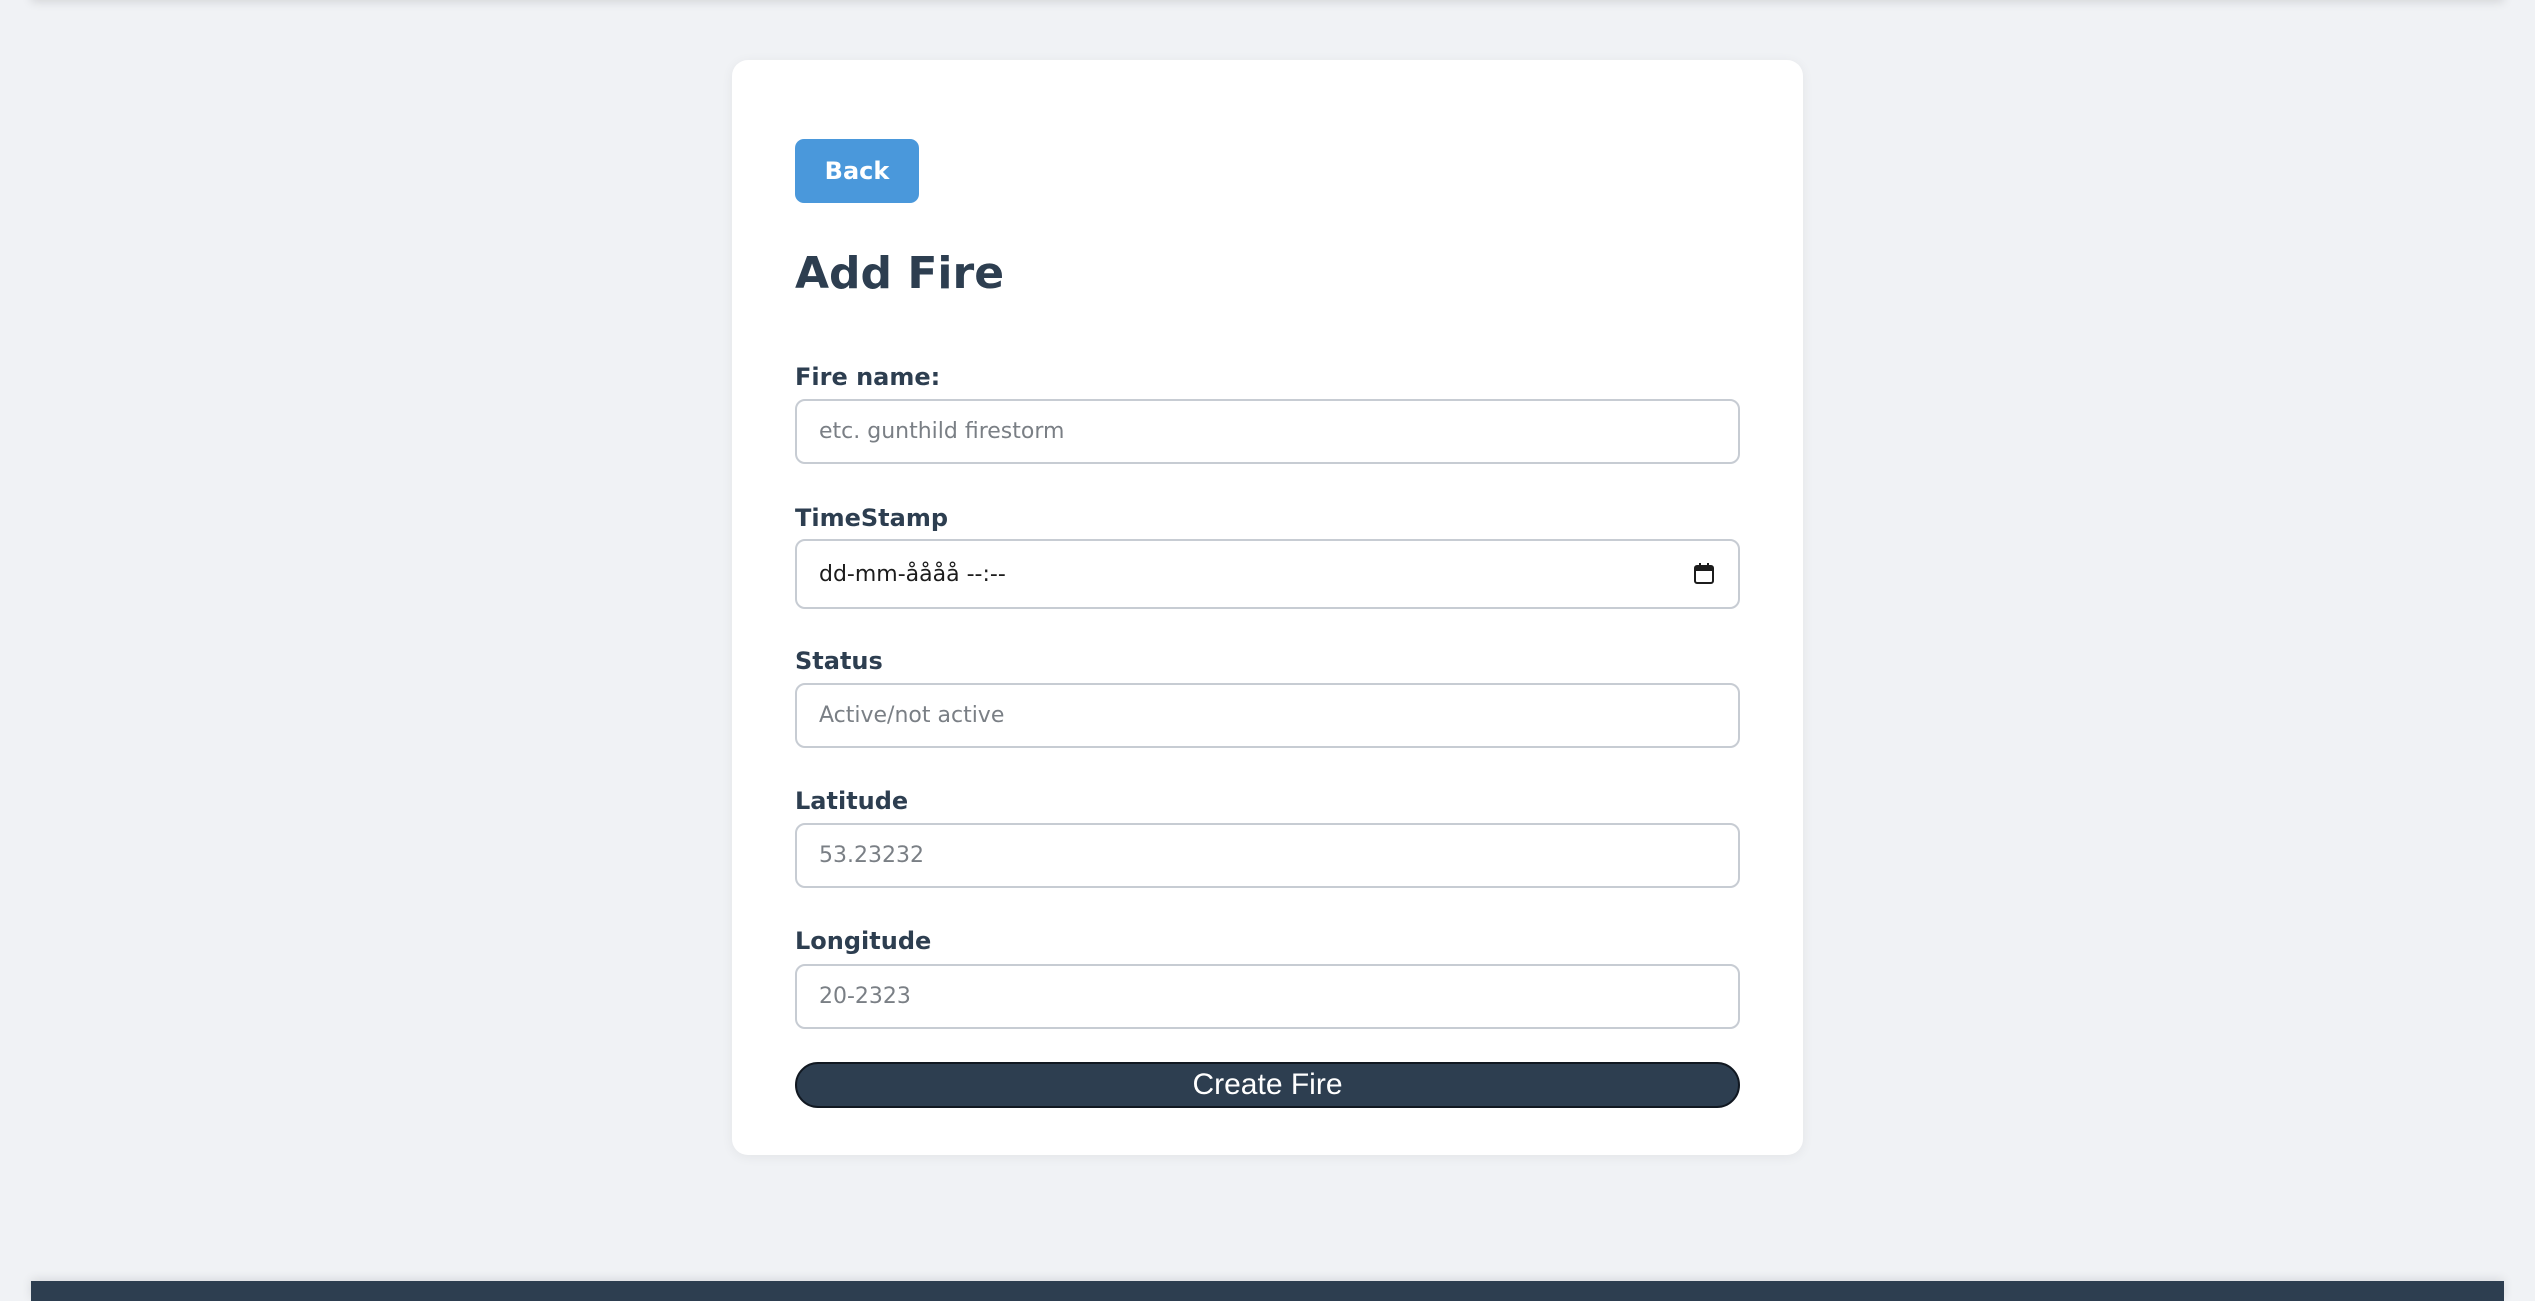  Describe the element at coordinates (1267, 996) in the screenshot. I see `longitude-input` at that location.